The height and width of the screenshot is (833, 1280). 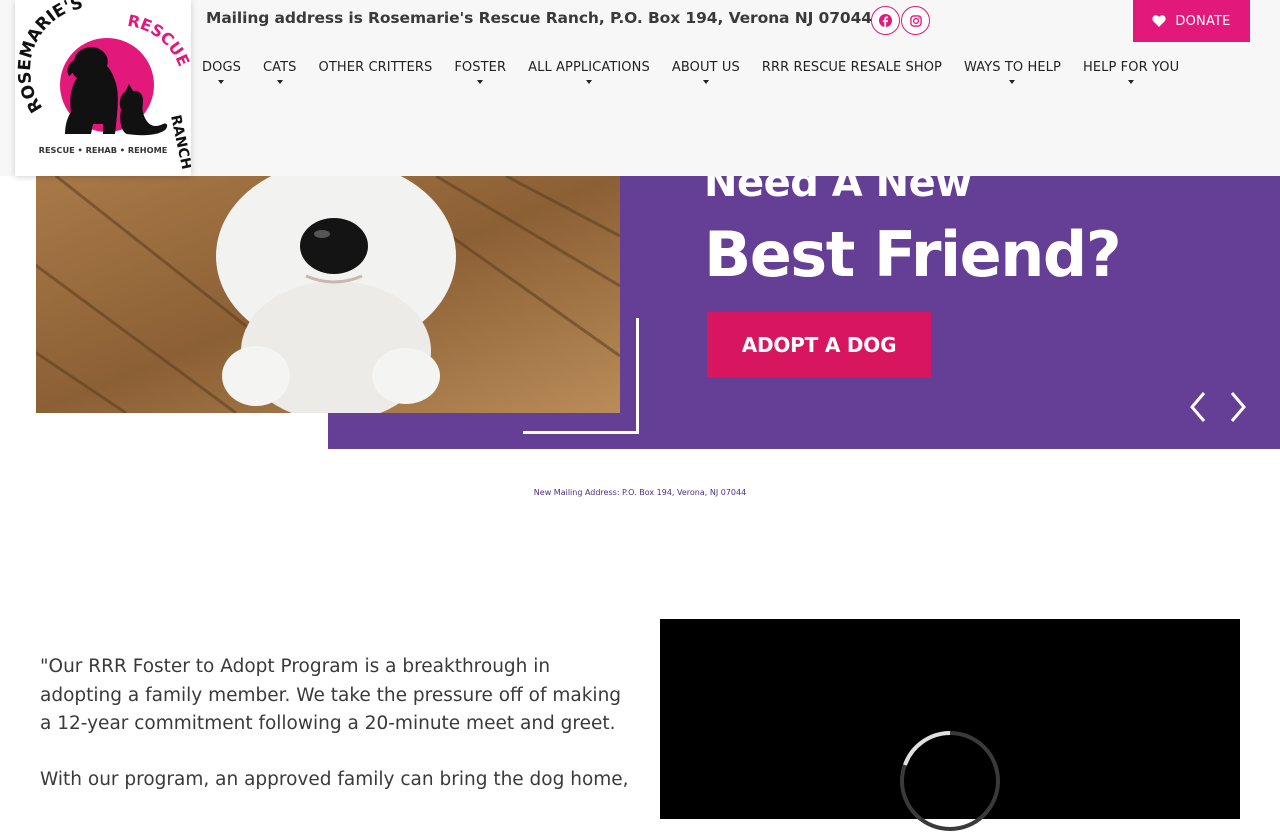 I want to click on instagram-icon, so click(x=915, y=20).